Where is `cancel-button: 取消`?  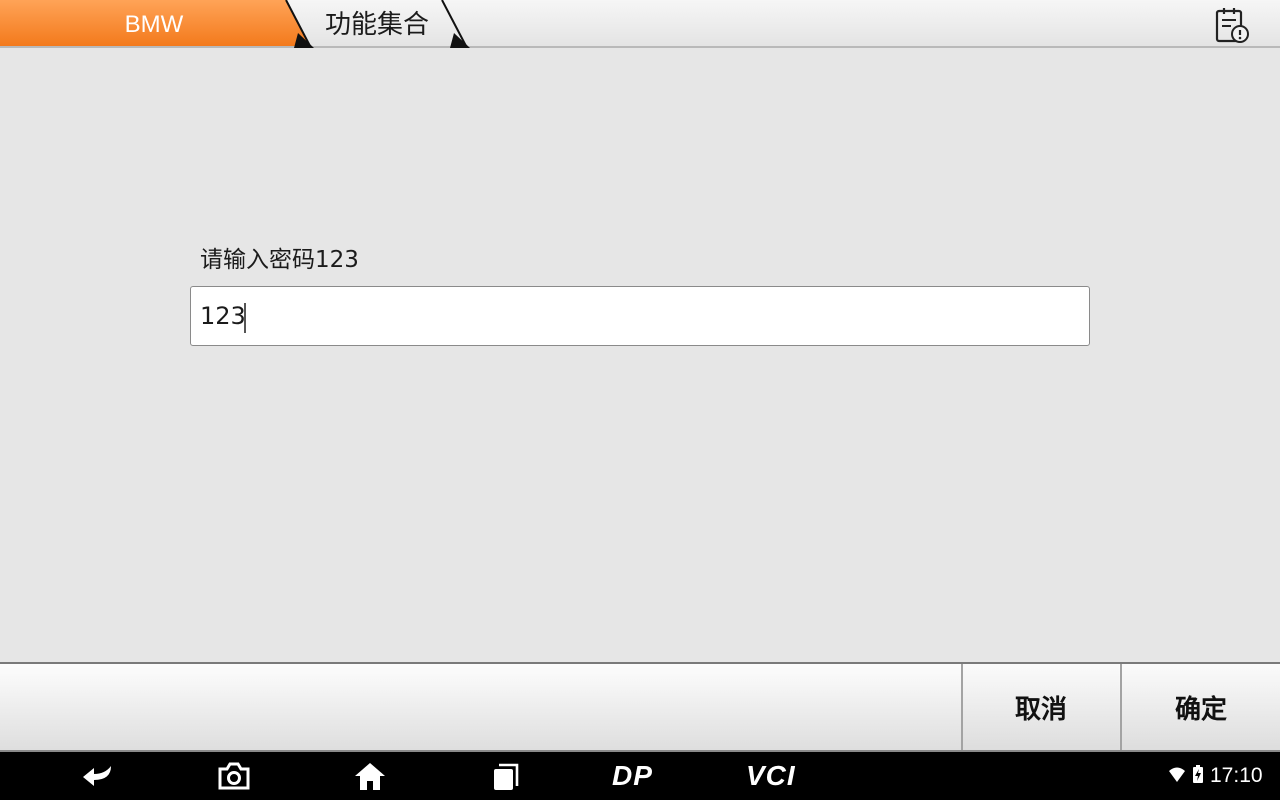 cancel-button: 取消 is located at coordinates (1040, 707).